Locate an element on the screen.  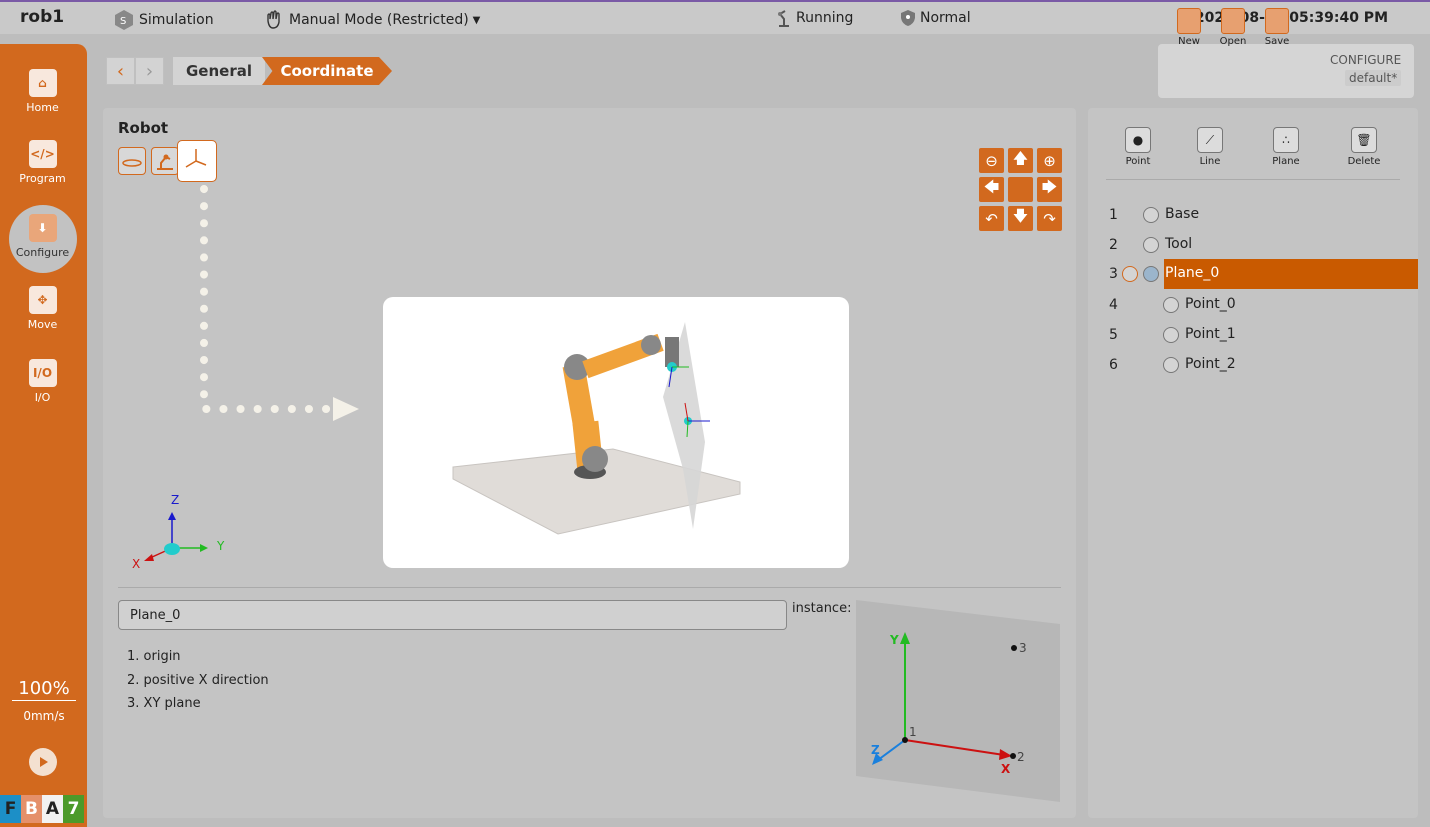
simulation-label: Simulation is located at coordinates (176, 20).